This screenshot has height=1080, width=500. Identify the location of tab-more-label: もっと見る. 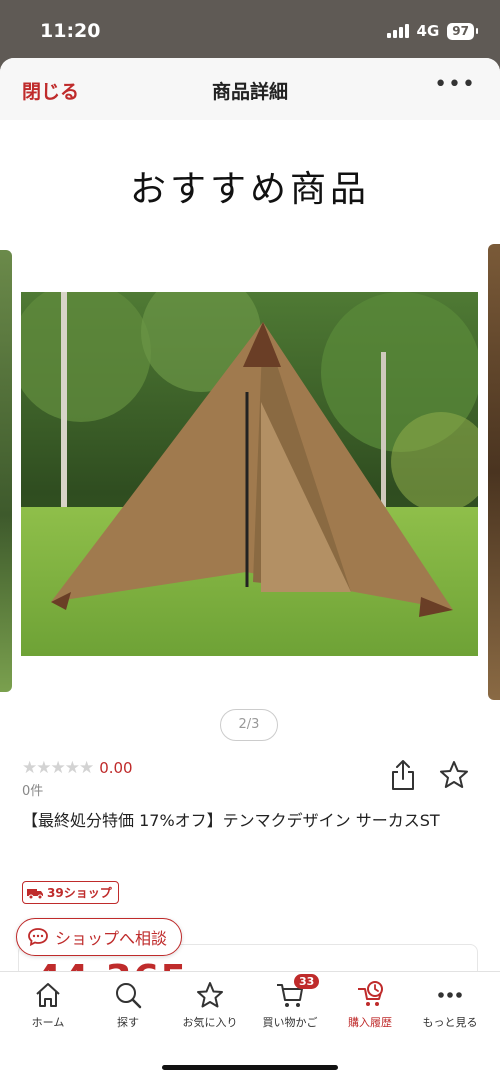
(450, 1022).